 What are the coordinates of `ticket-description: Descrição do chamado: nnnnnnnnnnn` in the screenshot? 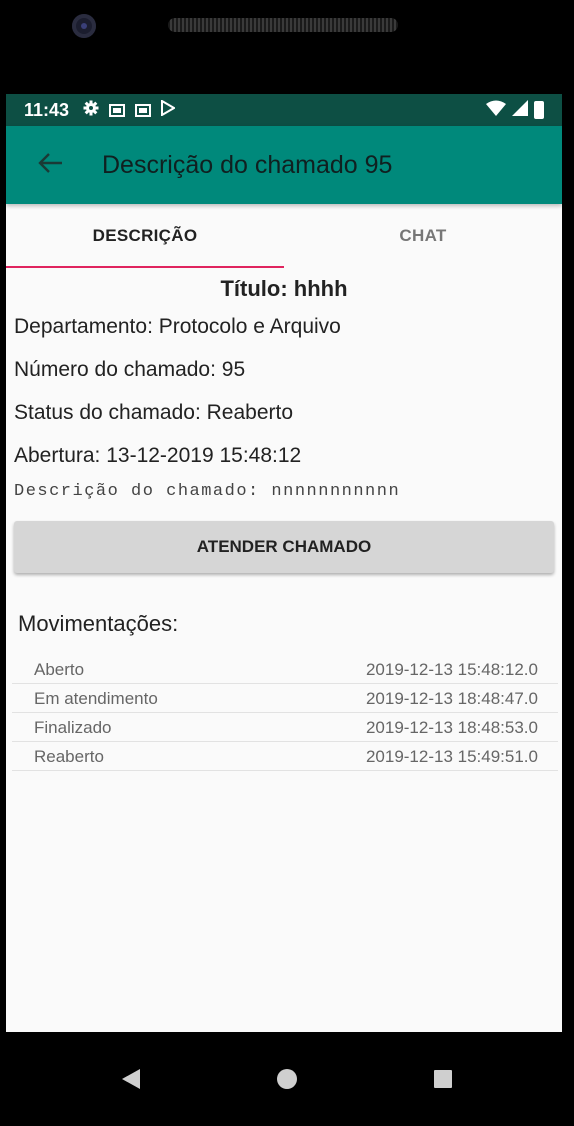 It's located at (207, 491).